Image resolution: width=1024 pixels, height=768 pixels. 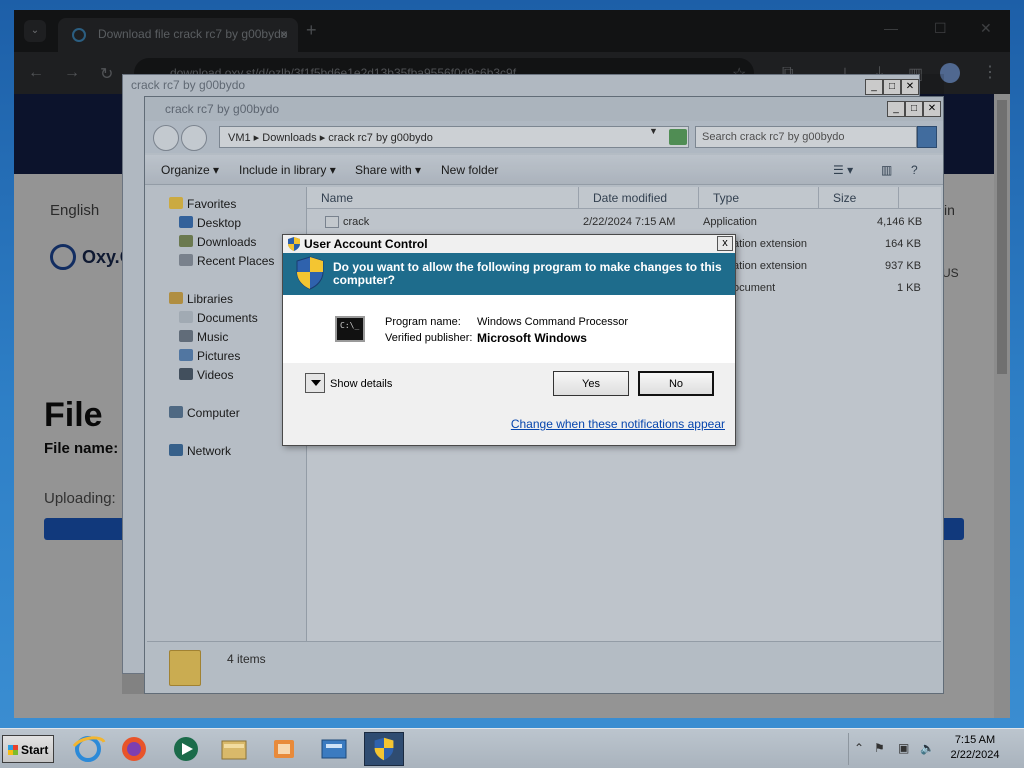 What do you see at coordinates (725, 243) in the screenshot?
I see `uac-close-icon: x` at bounding box center [725, 243].